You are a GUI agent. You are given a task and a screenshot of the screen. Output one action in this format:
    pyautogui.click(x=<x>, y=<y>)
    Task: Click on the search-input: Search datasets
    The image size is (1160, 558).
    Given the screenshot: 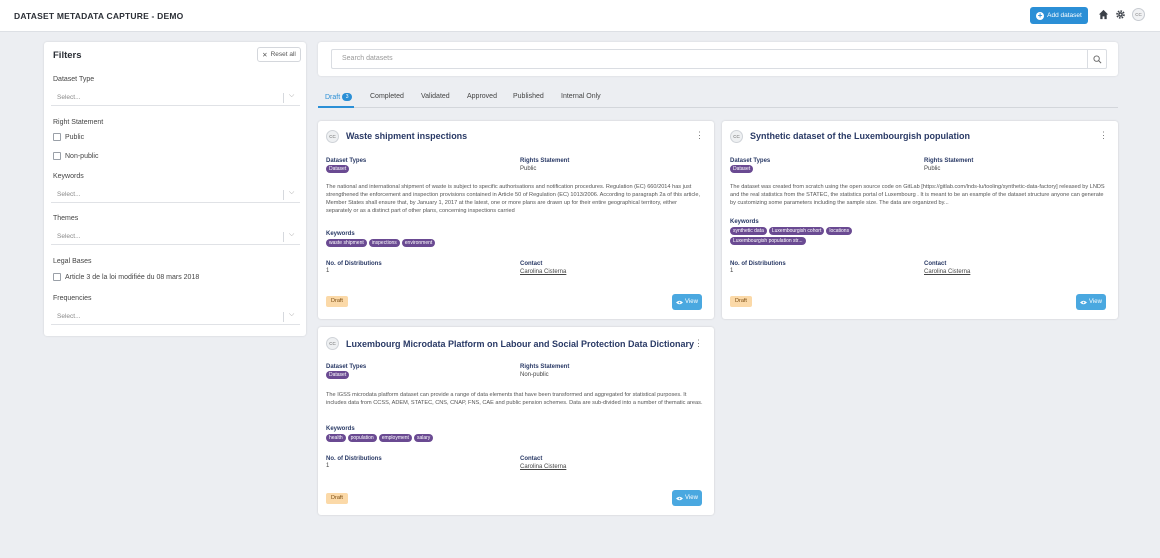 What is the action you would take?
    pyautogui.click(x=709, y=59)
    